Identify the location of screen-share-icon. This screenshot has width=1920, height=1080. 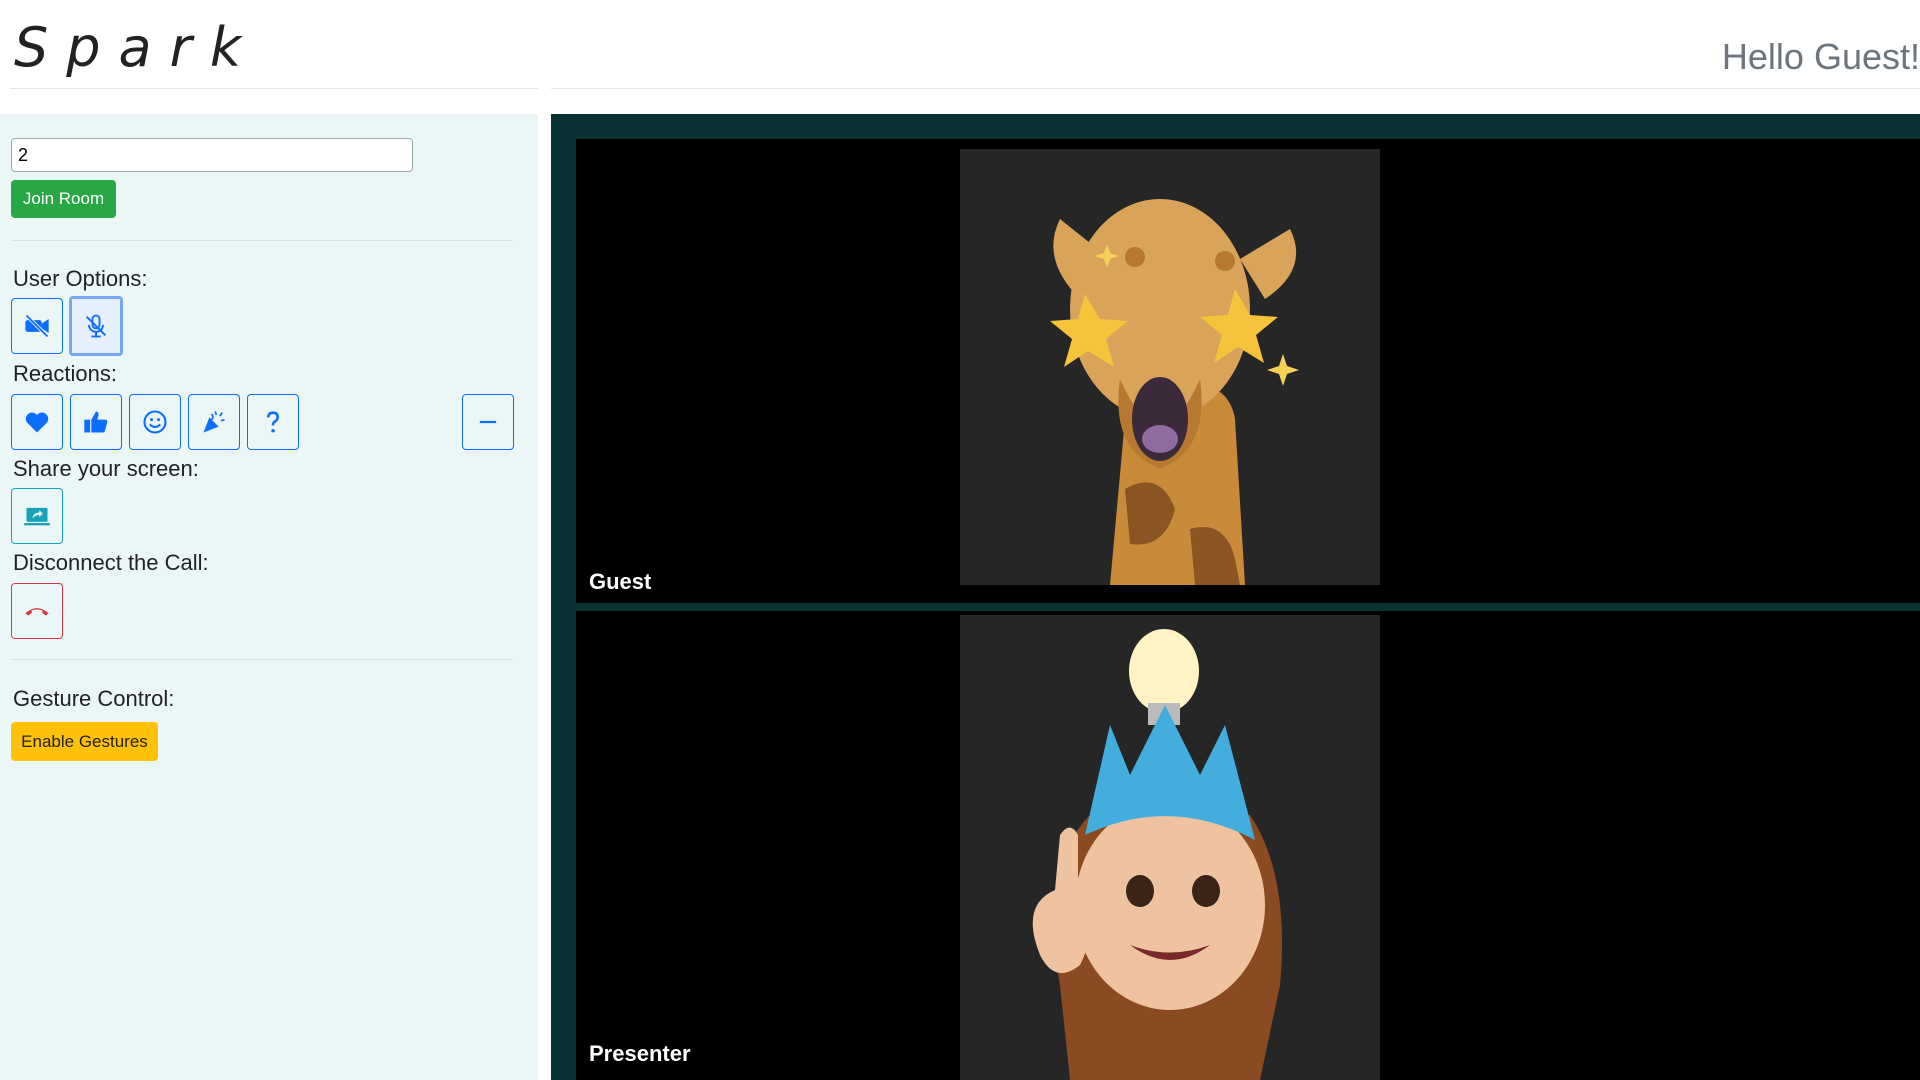
(37, 516).